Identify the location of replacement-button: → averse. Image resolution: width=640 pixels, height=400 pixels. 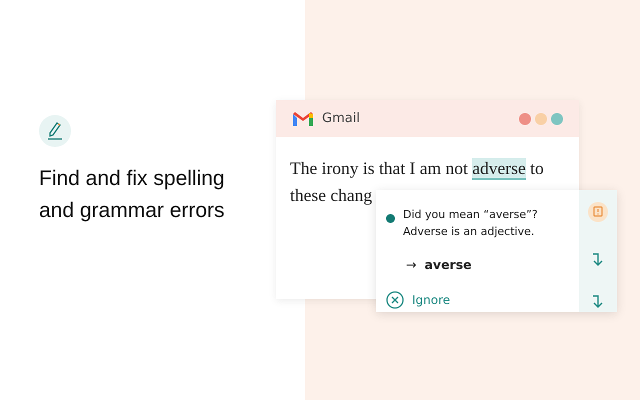
(439, 265).